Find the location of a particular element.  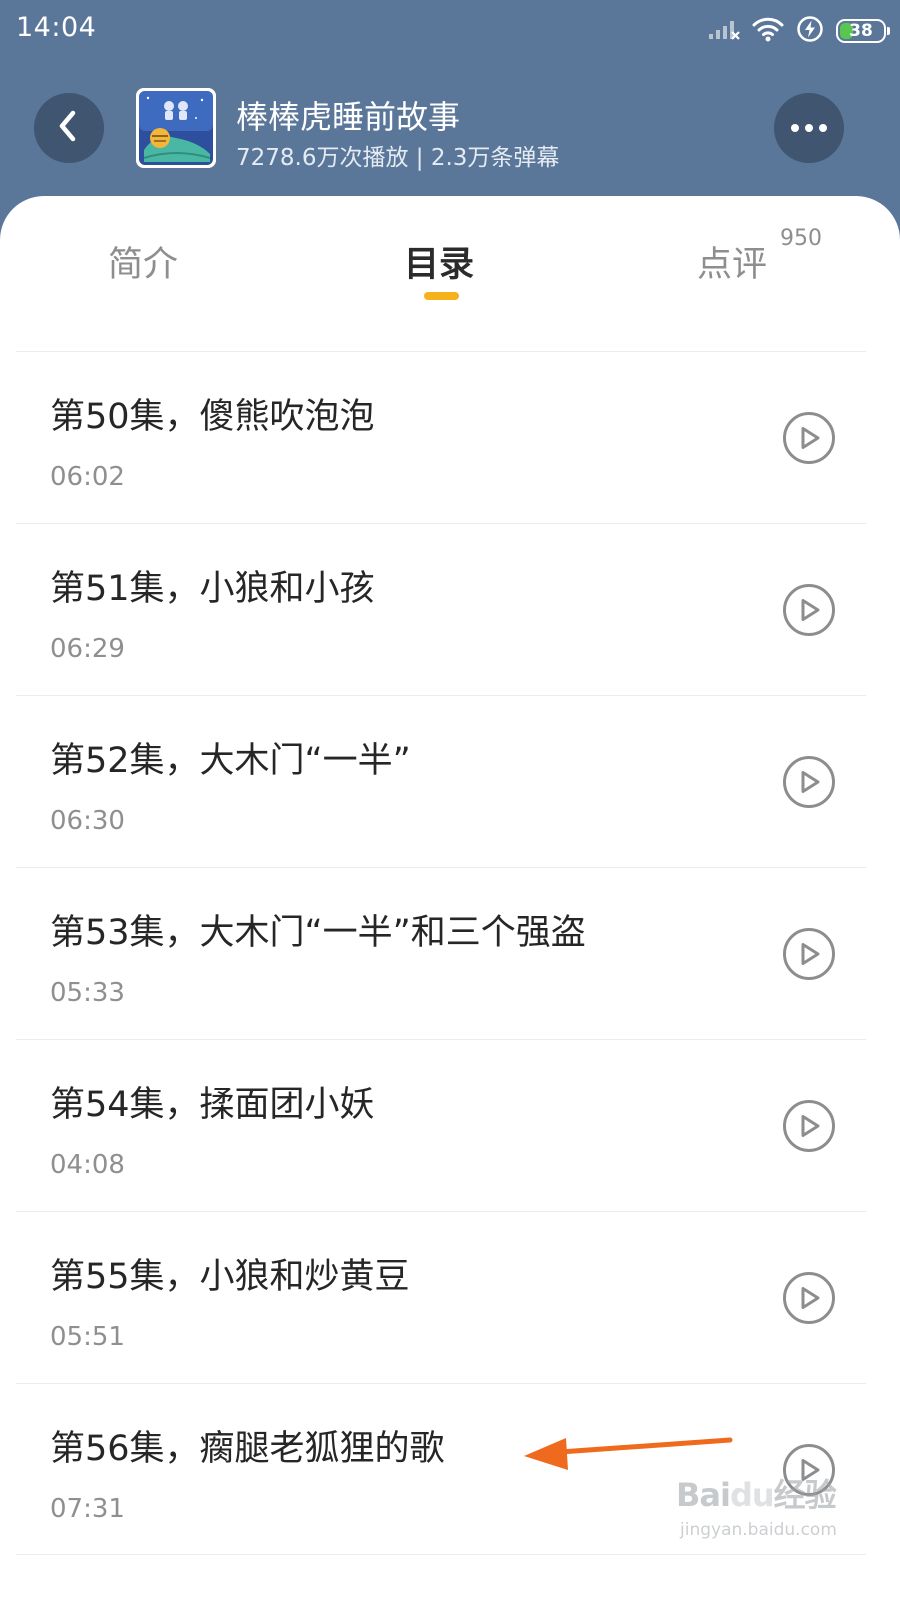

tab-catalog: 目录 is located at coordinates (439, 261).